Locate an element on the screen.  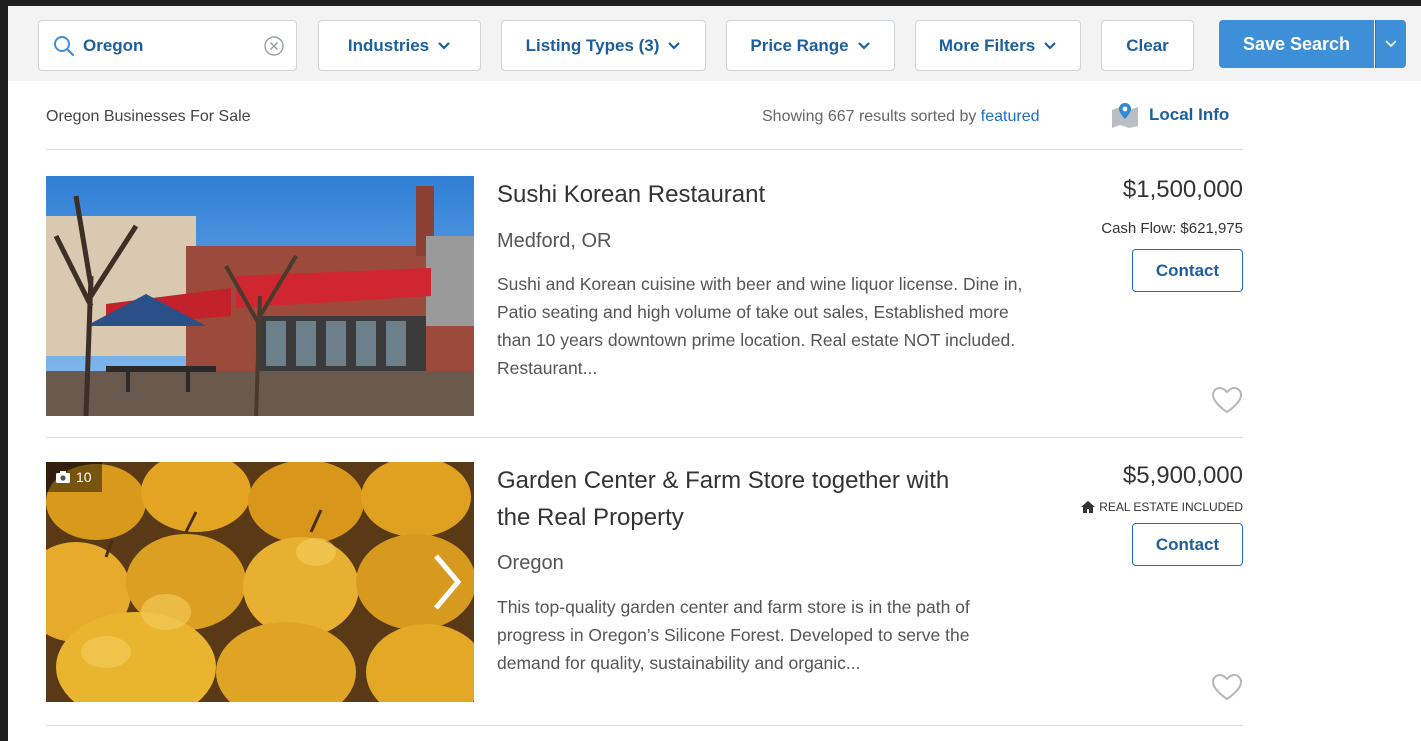
listing-types-dropdown: Listing Types (3) is located at coordinates (603, 45).